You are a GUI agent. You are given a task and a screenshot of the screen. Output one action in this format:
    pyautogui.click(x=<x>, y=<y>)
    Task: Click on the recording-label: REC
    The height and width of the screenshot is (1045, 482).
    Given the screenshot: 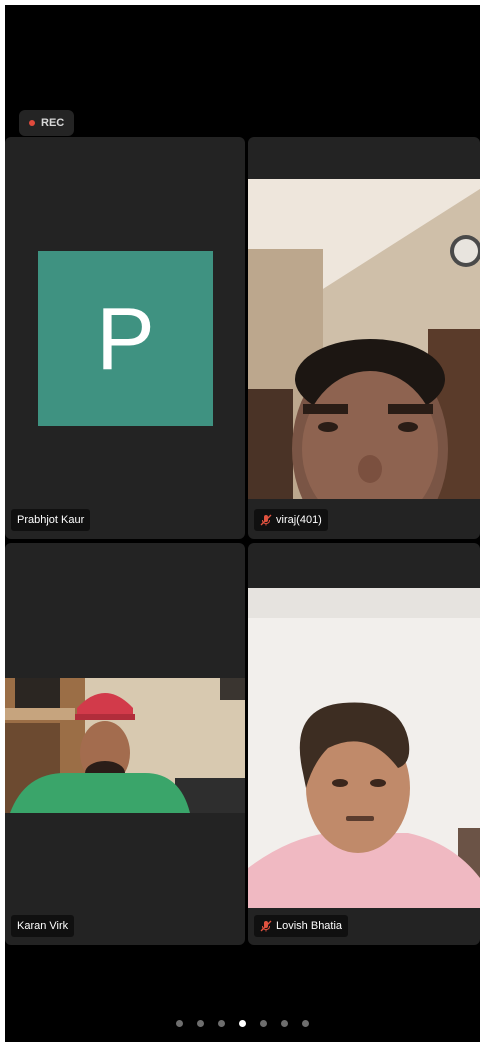 What is the action you would take?
    pyautogui.click(x=53, y=123)
    